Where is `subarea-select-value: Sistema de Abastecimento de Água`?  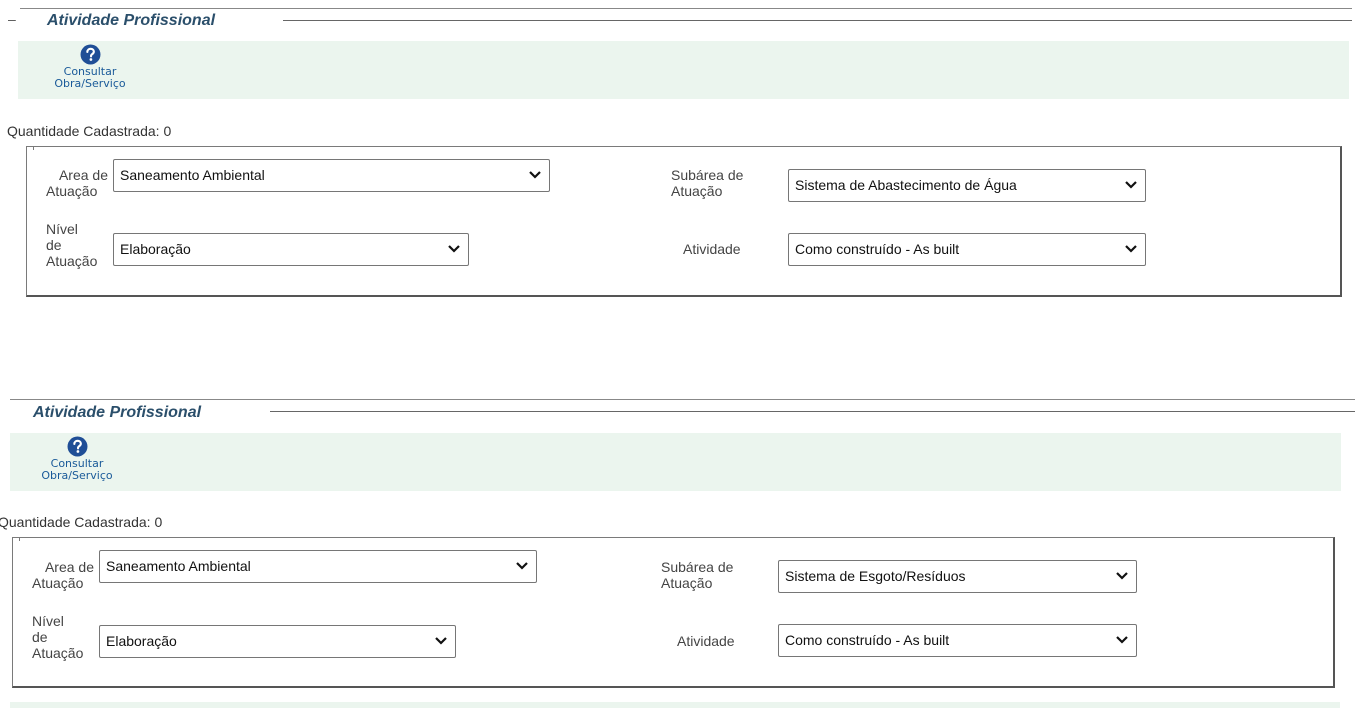 subarea-select-value: Sistema de Abastecimento de Água is located at coordinates (906, 185).